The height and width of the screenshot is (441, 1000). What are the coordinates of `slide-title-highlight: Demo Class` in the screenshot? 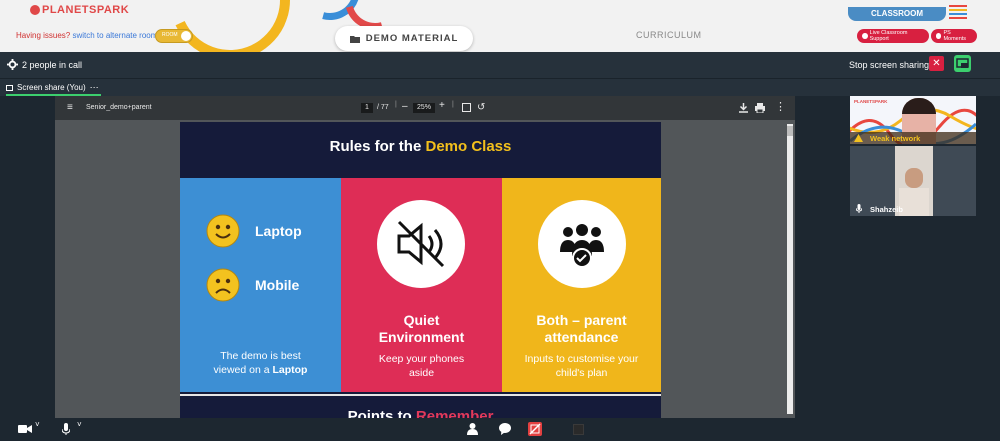 It's located at (468, 146).